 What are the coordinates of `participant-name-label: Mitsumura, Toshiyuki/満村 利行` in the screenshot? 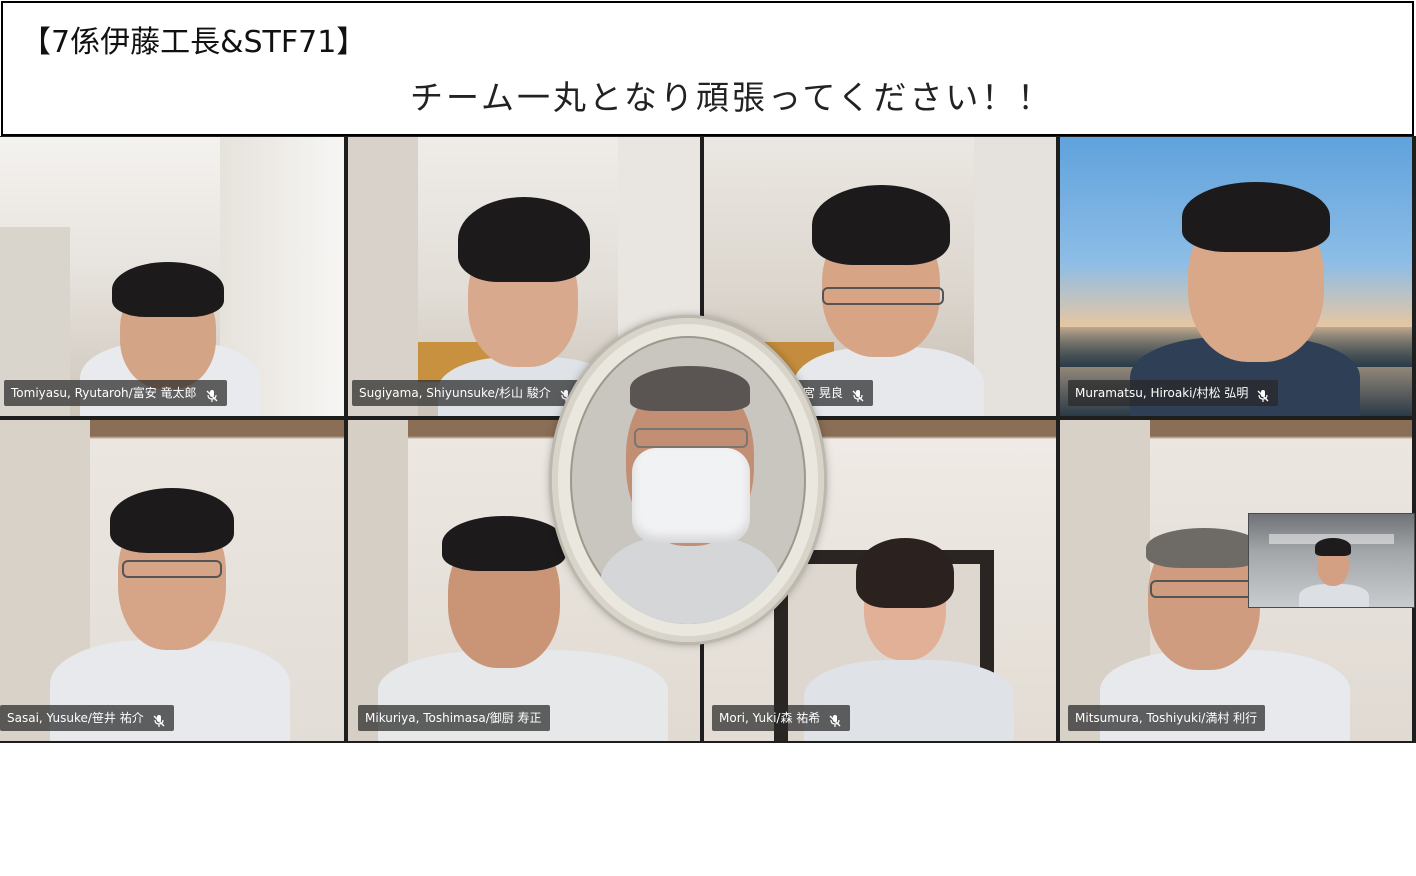 It's located at (1167, 718).